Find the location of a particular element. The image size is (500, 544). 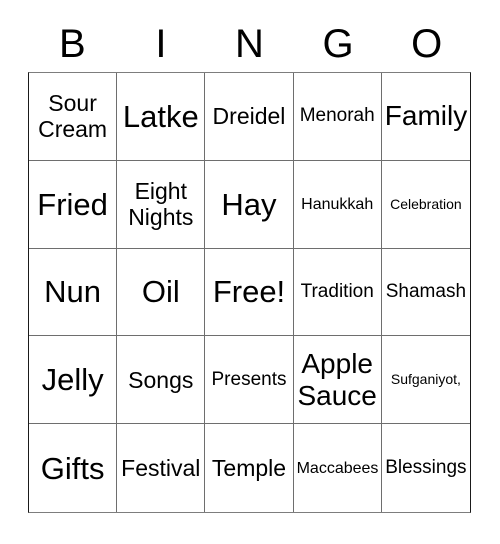

bingo-cell: Apple Sauce is located at coordinates (337, 380).